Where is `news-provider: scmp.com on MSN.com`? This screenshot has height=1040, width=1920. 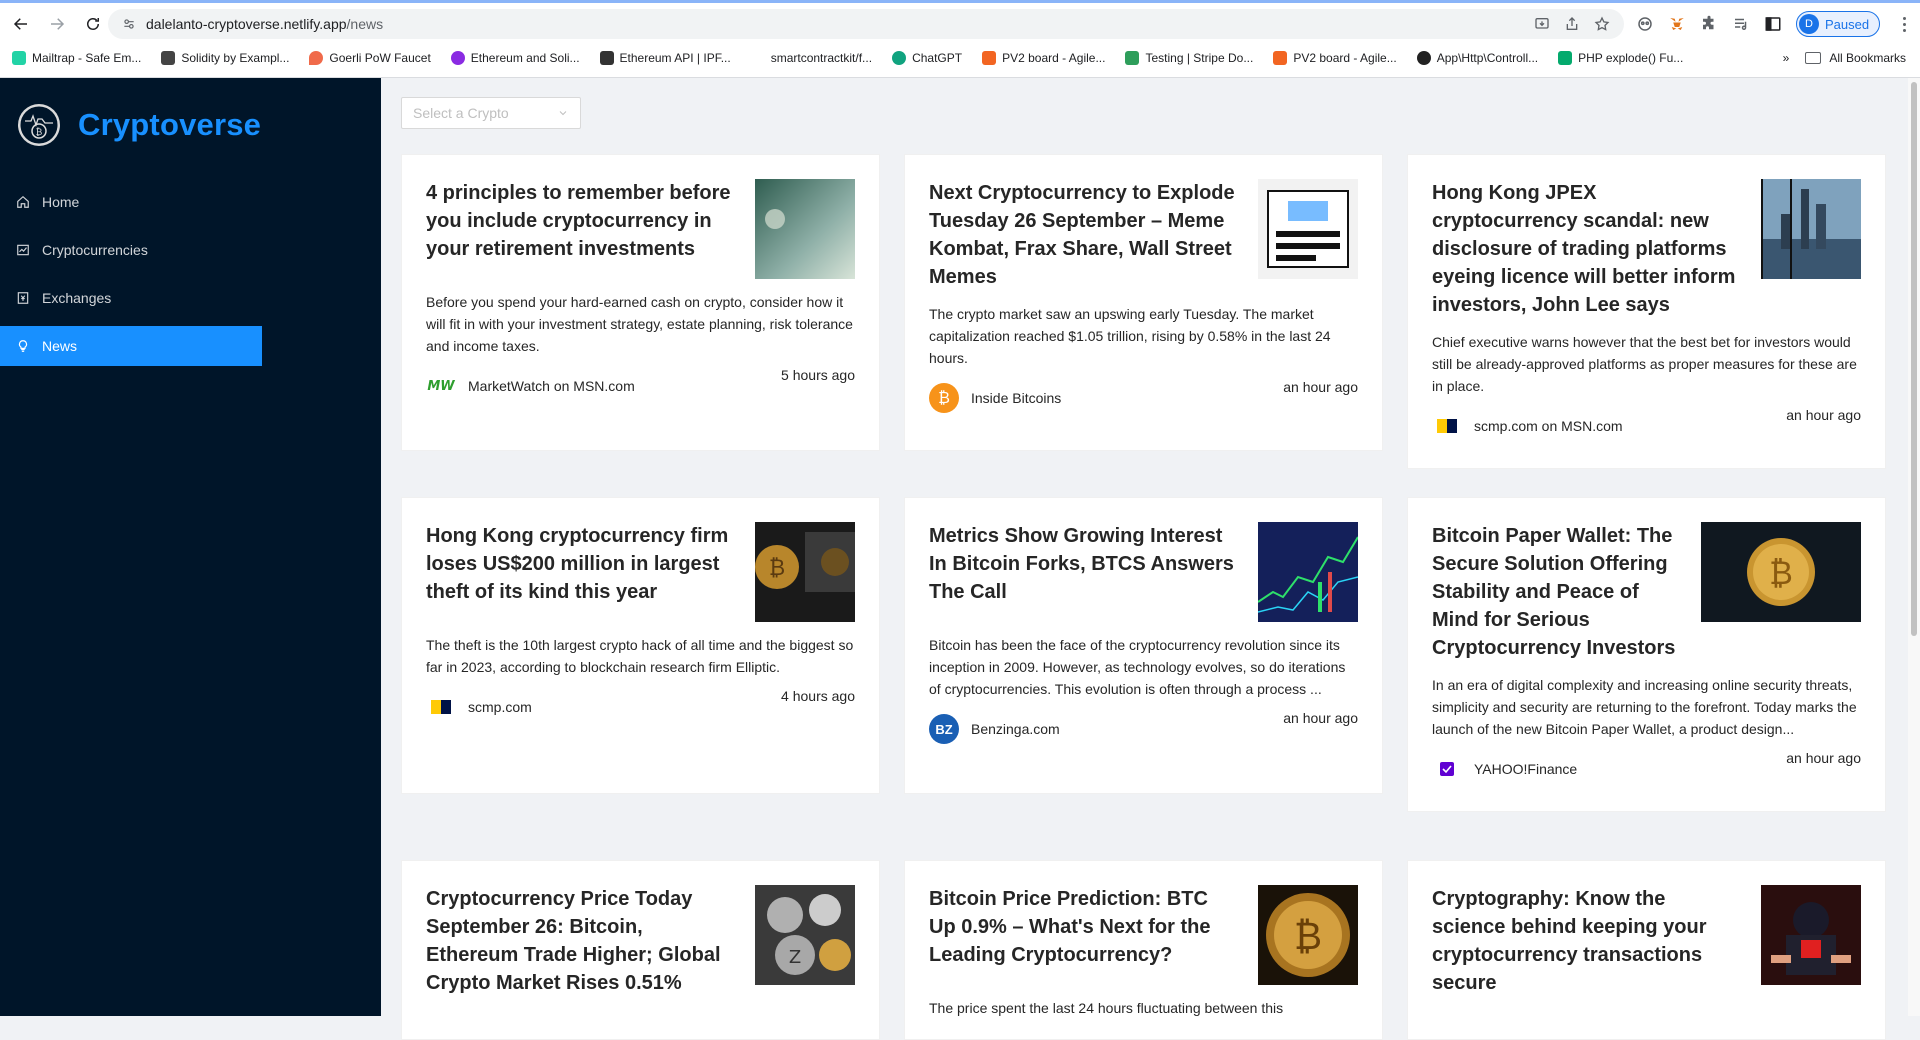
news-provider: scmp.com on MSN.com is located at coordinates (1527, 426).